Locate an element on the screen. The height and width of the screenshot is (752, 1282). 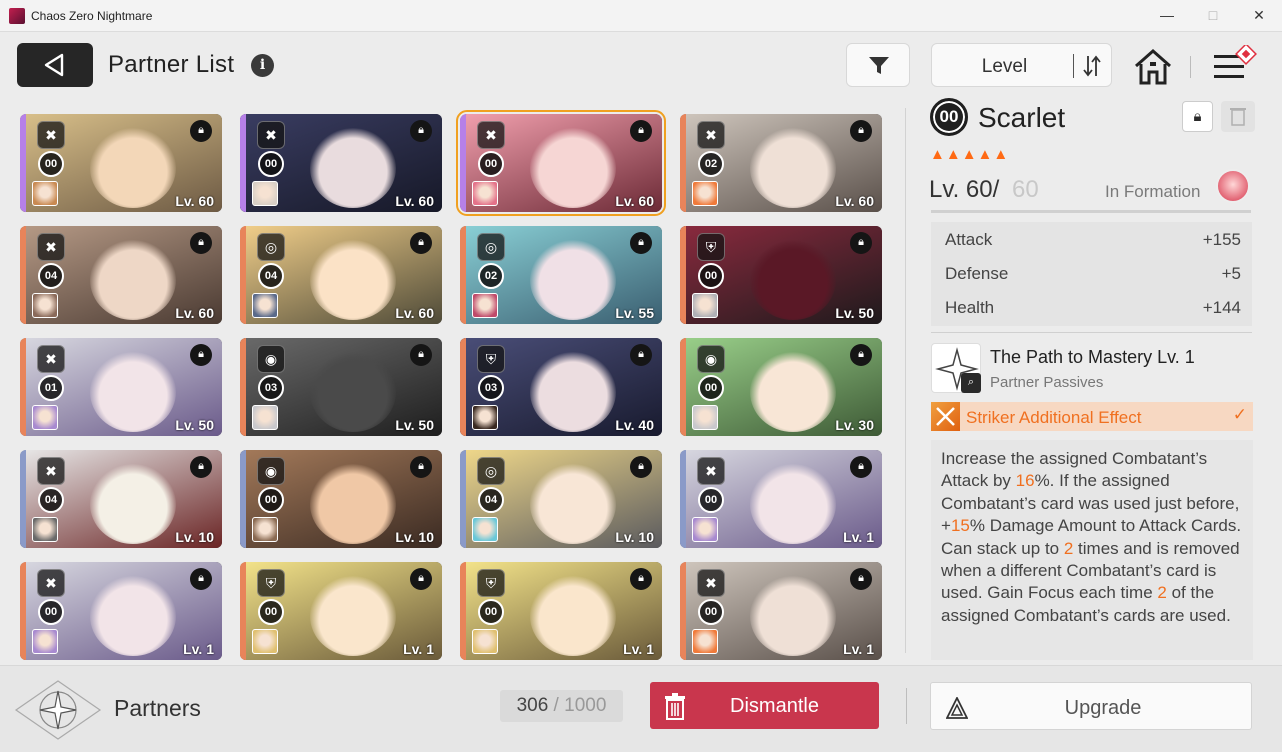
star-rating: ▲▲▲▲▲ is located at coordinates (970, 154).